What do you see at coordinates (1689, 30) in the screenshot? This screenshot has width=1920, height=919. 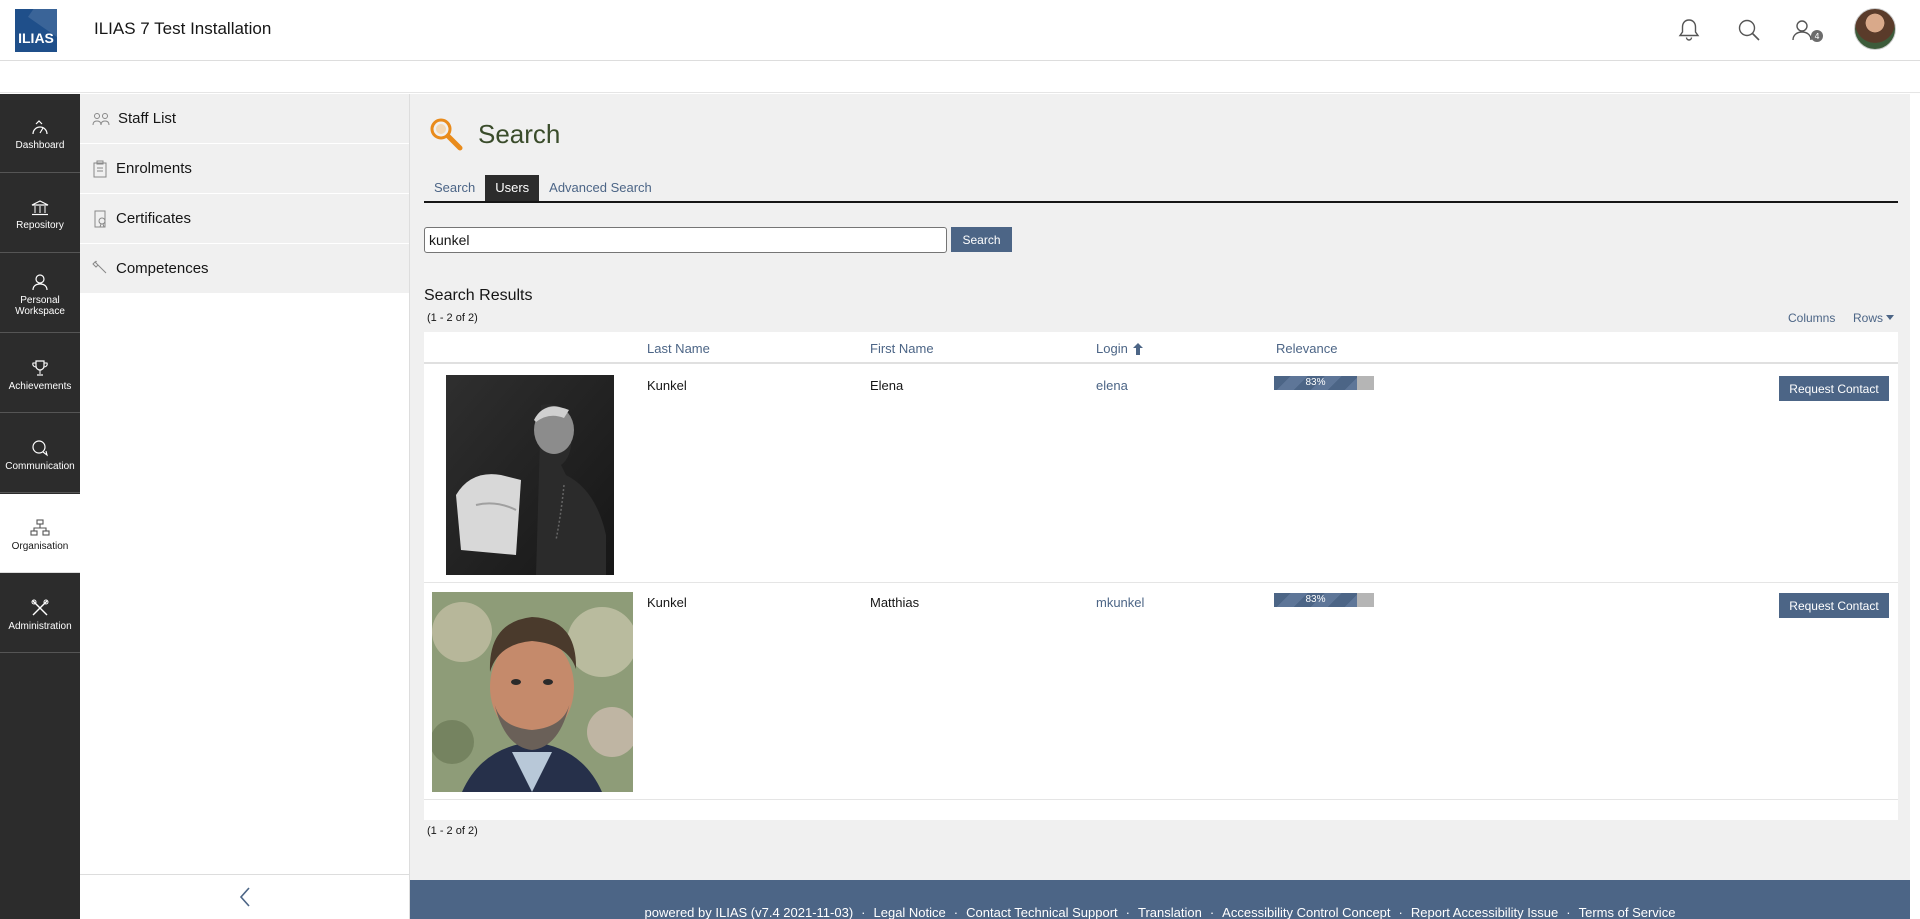 I see `bell-icon` at bounding box center [1689, 30].